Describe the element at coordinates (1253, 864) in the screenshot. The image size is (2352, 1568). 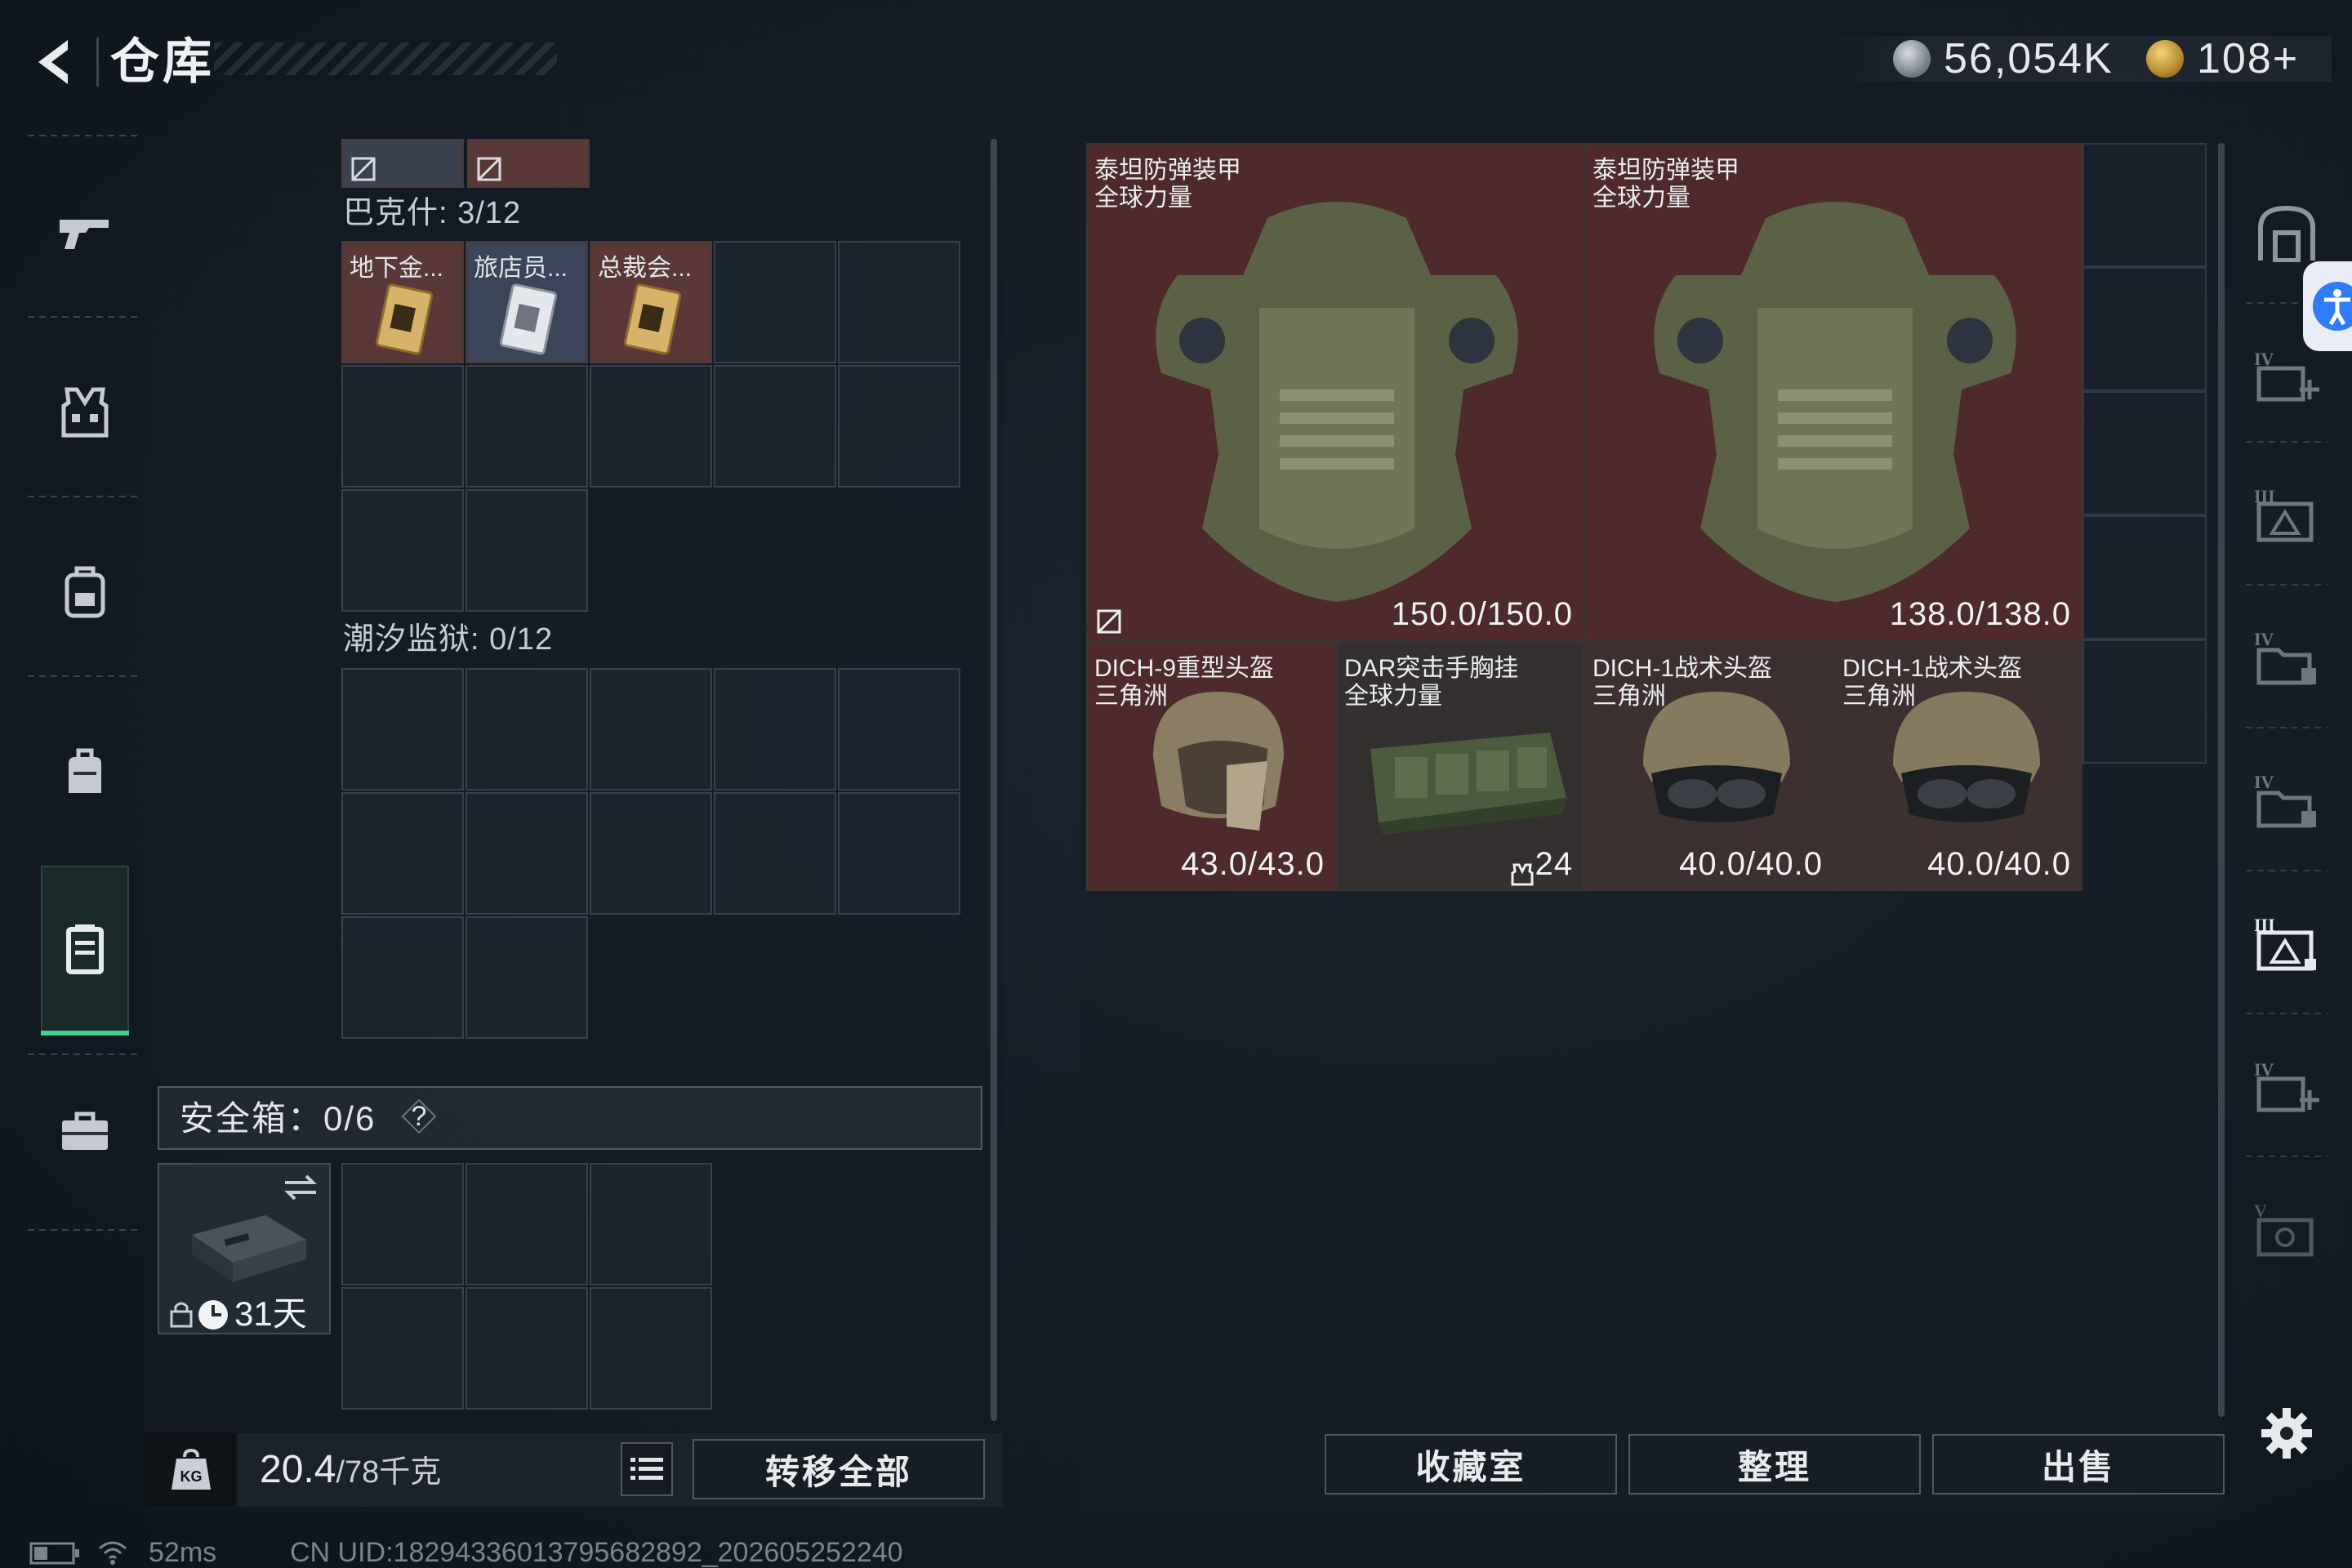
I see `item-durability: 43.0/43.0` at that location.